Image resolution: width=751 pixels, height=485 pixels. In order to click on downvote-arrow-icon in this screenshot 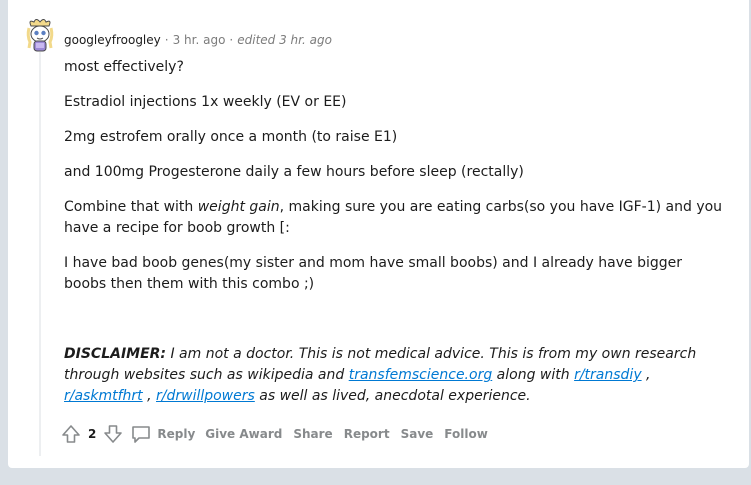, I will do `click(113, 434)`.